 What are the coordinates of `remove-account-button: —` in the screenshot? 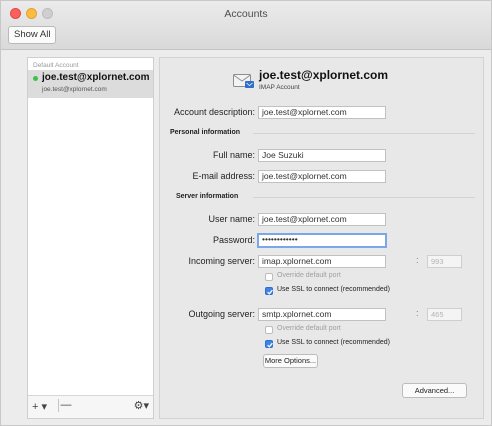 It's located at (65, 405).